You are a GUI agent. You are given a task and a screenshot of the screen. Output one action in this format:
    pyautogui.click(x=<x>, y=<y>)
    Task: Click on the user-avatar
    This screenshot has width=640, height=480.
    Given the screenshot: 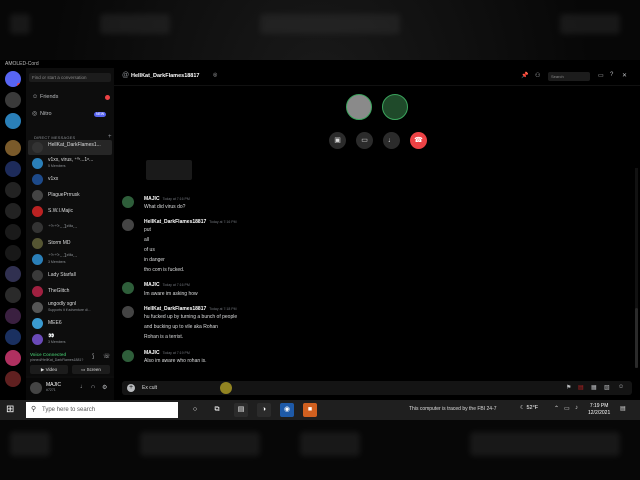 What is the action you would take?
    pyautogui.click(x=36, y=388)
    